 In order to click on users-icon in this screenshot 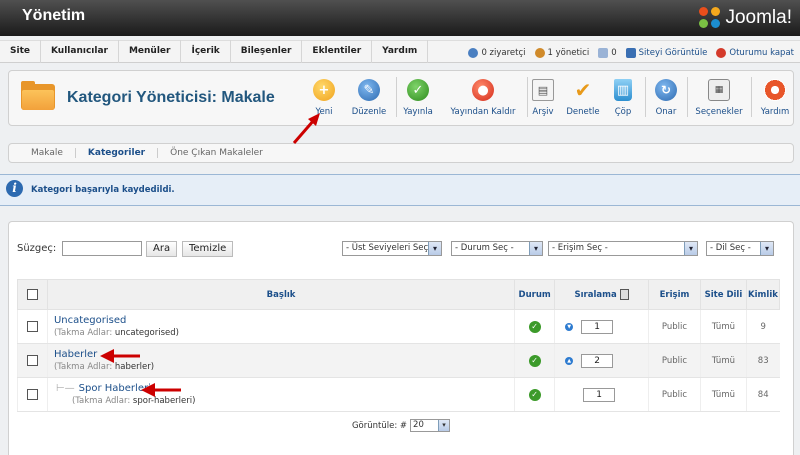, I will do `click(473, 52)`.